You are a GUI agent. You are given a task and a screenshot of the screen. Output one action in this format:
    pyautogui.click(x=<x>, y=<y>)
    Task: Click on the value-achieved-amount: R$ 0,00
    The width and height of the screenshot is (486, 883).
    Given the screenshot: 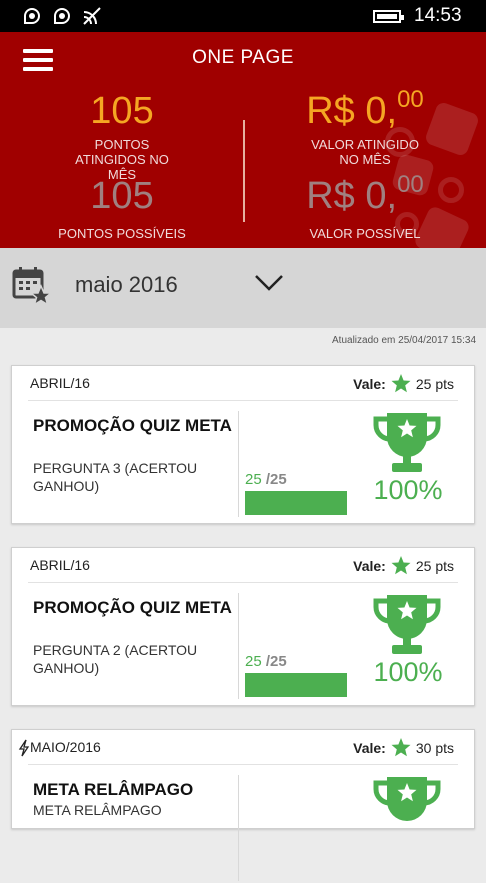 What is the action you would take?
    pyautogui.click(x=365, y=109)
    